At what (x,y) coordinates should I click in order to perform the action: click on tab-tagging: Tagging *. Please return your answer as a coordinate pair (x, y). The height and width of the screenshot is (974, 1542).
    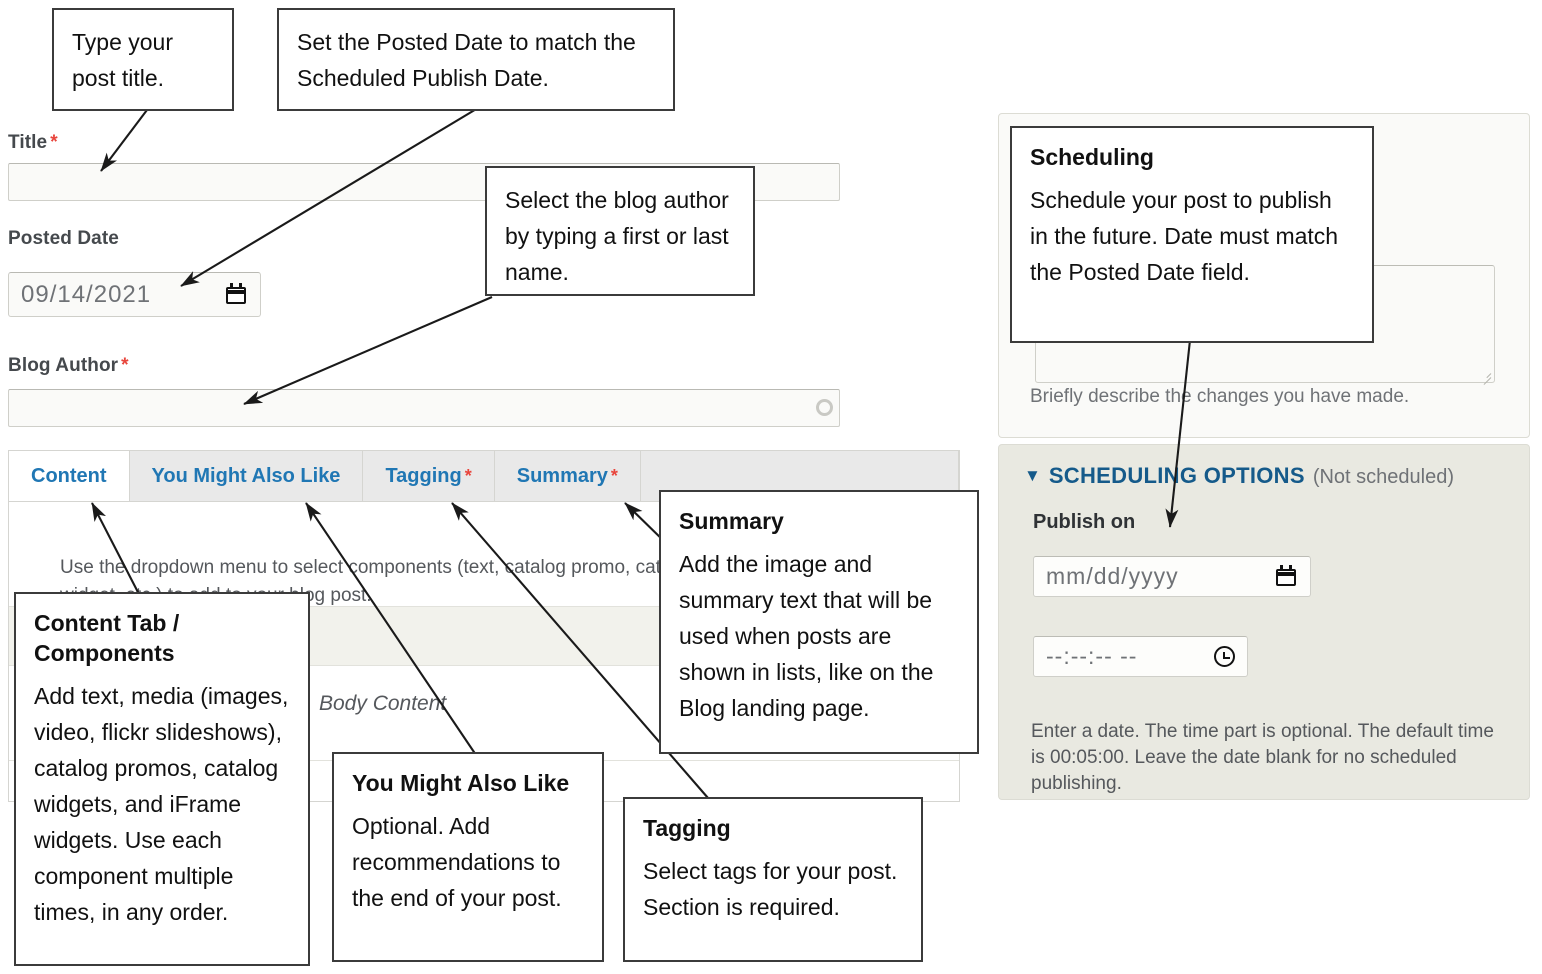
    Looking at the image, I should click on (429, 476).